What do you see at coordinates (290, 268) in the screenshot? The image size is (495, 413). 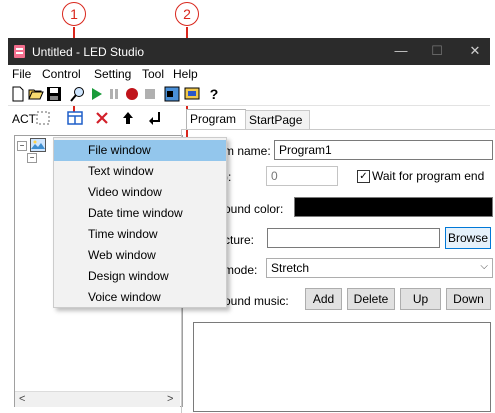 I see `mode-select-value: Stretch` at bounding box center [290, 268].